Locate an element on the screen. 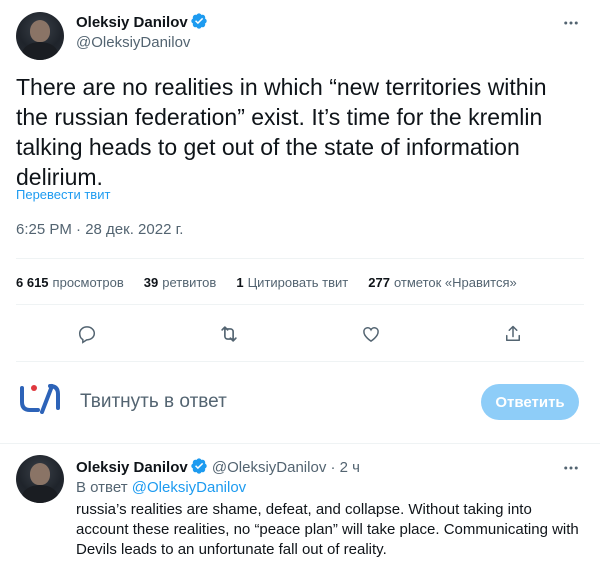 The width and height of the screenshot is (600, 561). like-icon is located at coordinates (371, 334).